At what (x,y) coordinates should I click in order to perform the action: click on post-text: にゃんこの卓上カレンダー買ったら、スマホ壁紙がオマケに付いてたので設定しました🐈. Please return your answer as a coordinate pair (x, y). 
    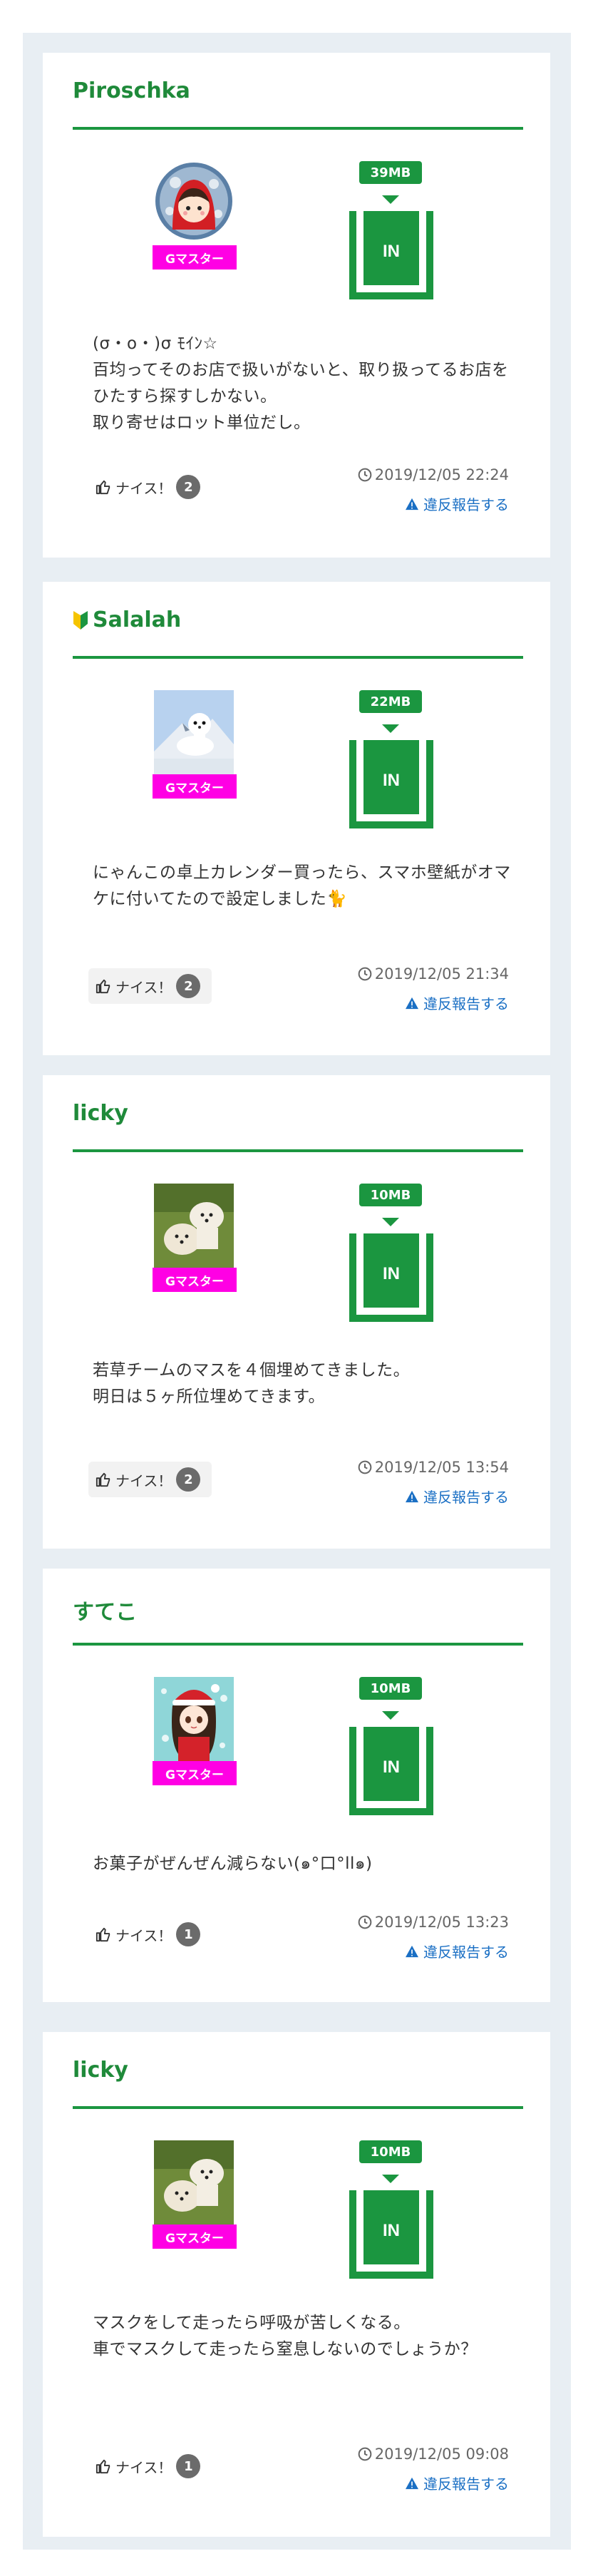
    Looking at the image, I should click on (302, 885).